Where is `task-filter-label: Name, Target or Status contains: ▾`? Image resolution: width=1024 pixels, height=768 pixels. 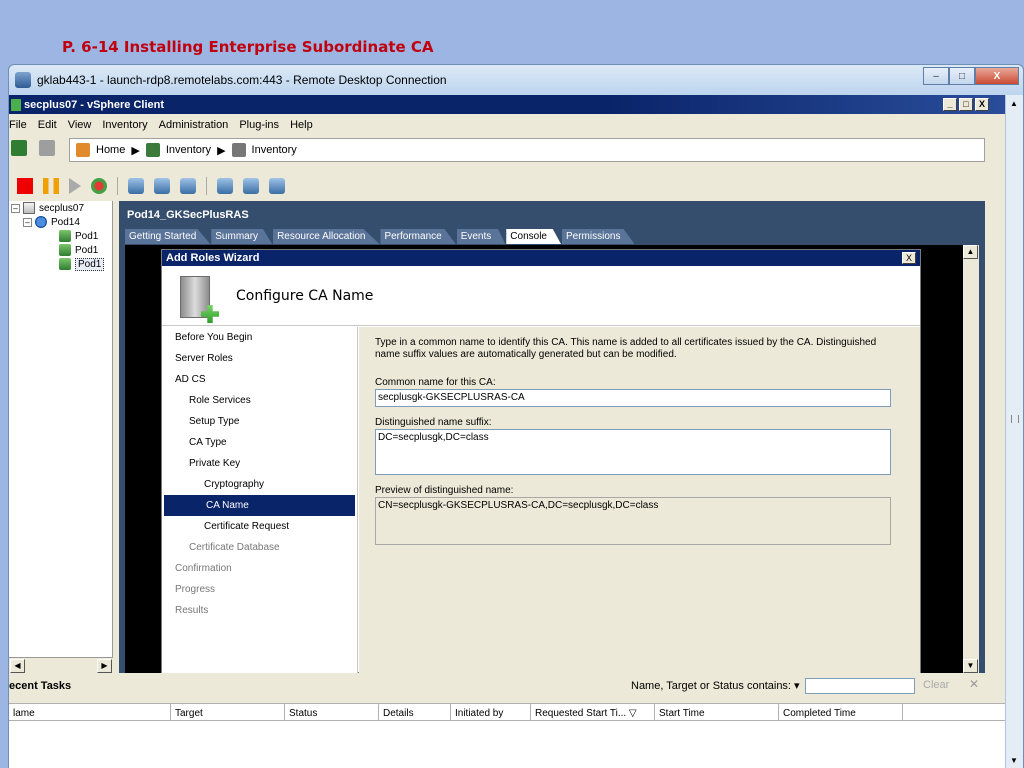
task-filter-label: Name, Target or Status contains: ▾ is located at coordinates (715, 685).